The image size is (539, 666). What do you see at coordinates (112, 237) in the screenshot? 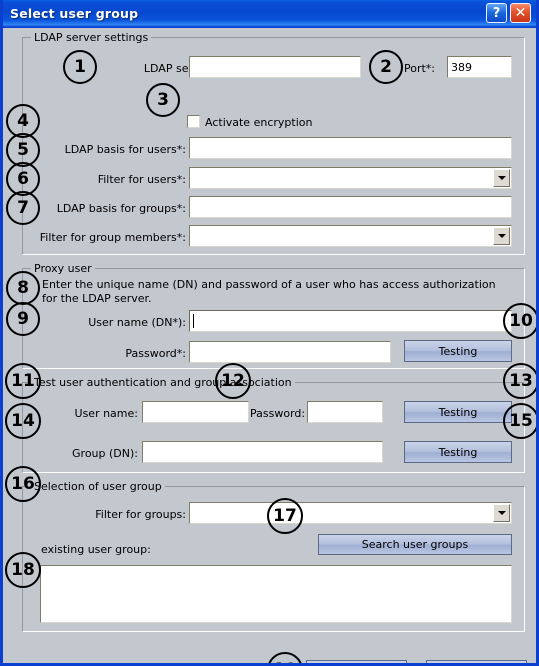
I see `label-filter-group-members: Filter for group members*:` at bounding box center [112, 237].